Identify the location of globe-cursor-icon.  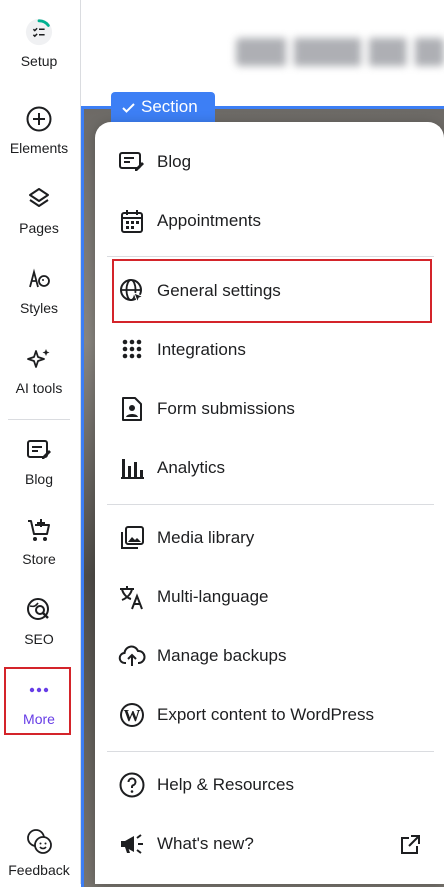
(132, 291).